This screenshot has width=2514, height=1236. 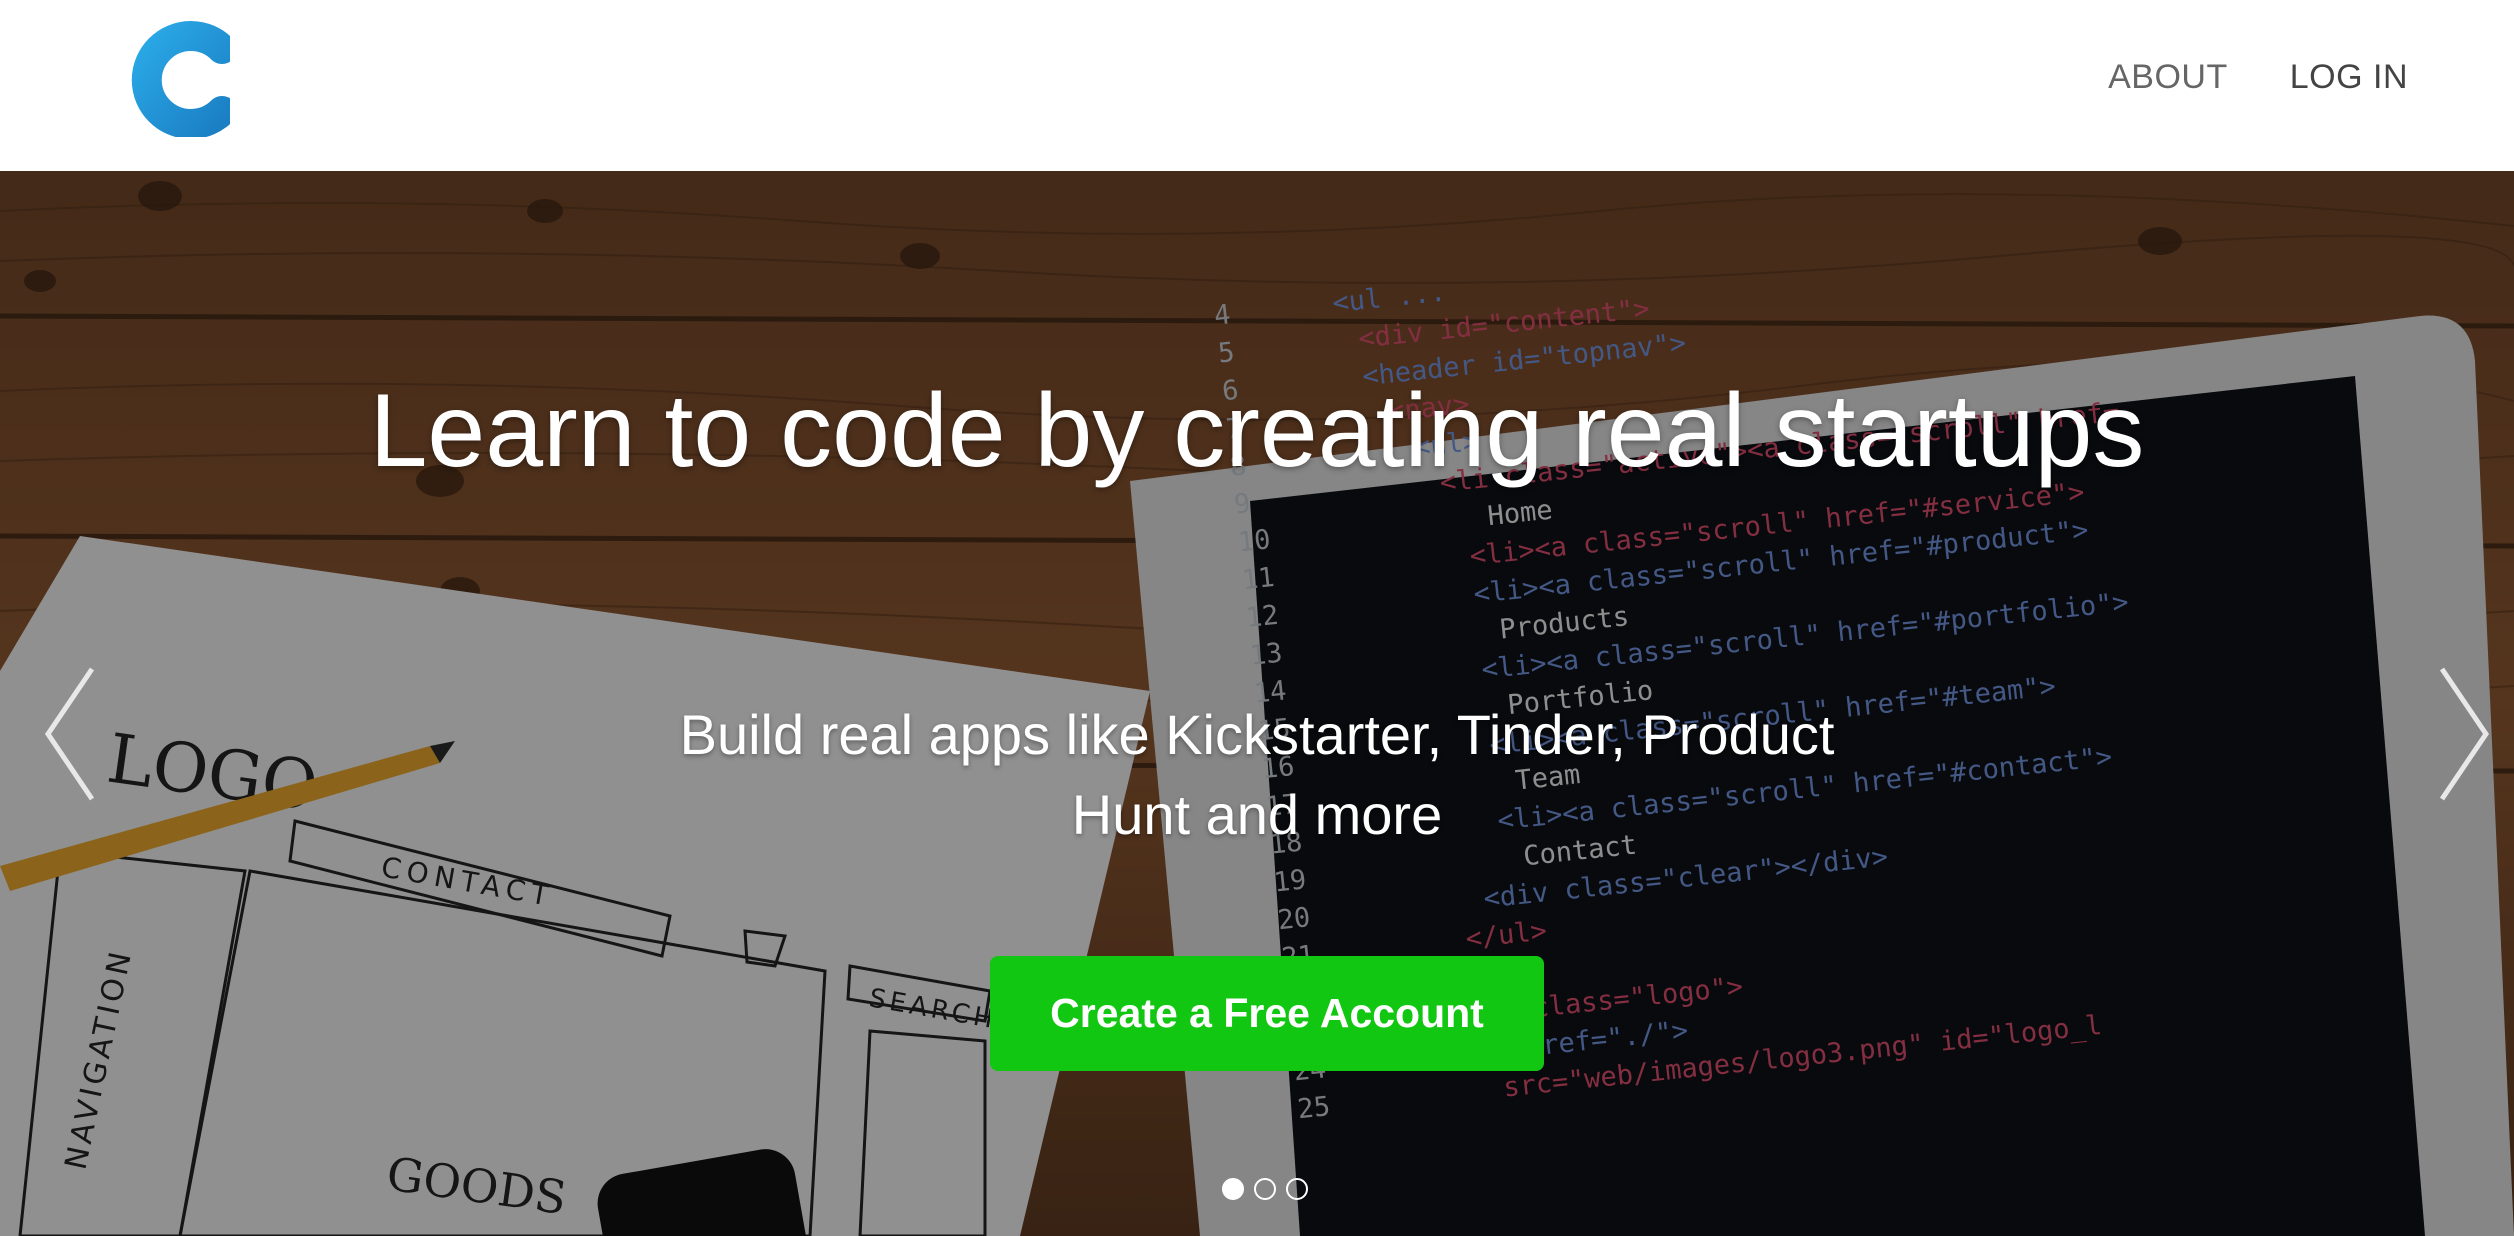 What do you see at coordinates (70, 734) in the screenshot?
I see `carousel-prev-arrow-icon` at bounding box center [70, 734].